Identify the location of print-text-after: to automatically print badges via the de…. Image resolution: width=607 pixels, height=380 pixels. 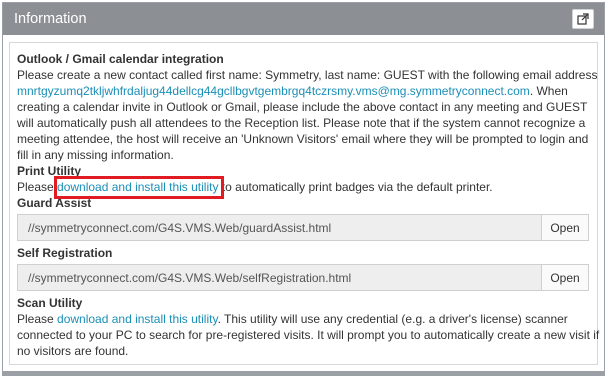
(355, 187).